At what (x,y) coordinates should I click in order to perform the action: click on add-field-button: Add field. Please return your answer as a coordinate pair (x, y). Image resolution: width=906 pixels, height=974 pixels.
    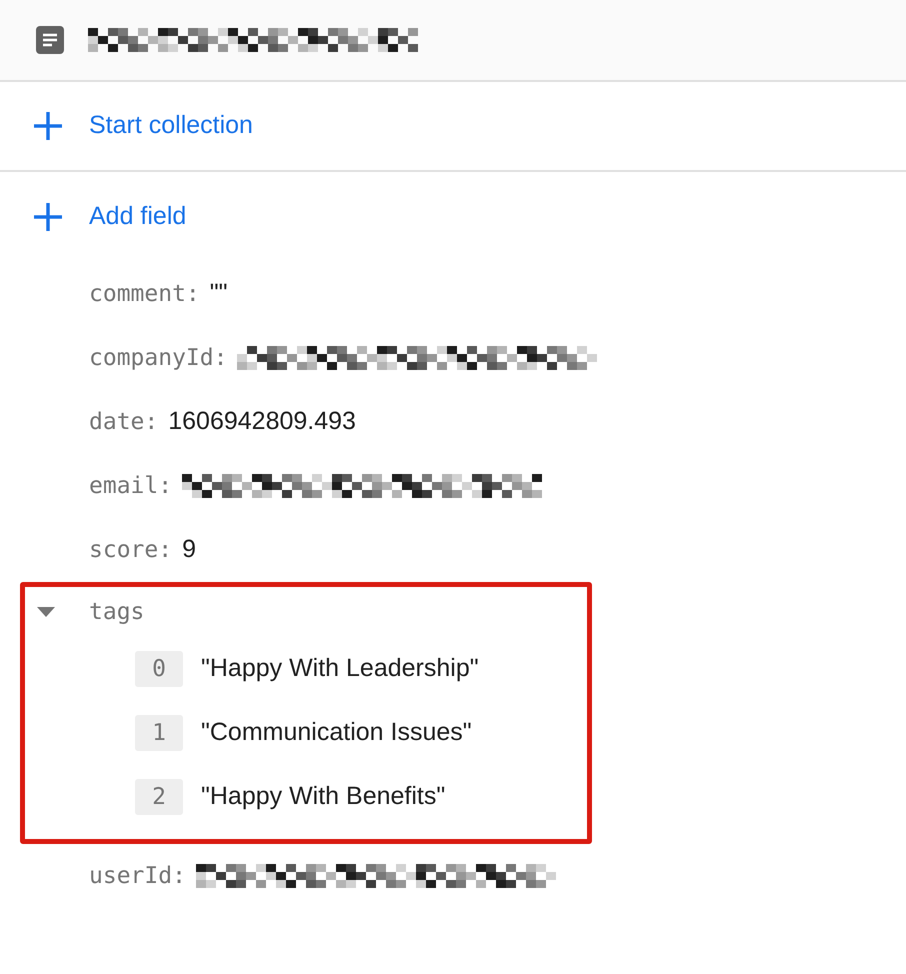
    Looking at the image, I should click on (109, 217).